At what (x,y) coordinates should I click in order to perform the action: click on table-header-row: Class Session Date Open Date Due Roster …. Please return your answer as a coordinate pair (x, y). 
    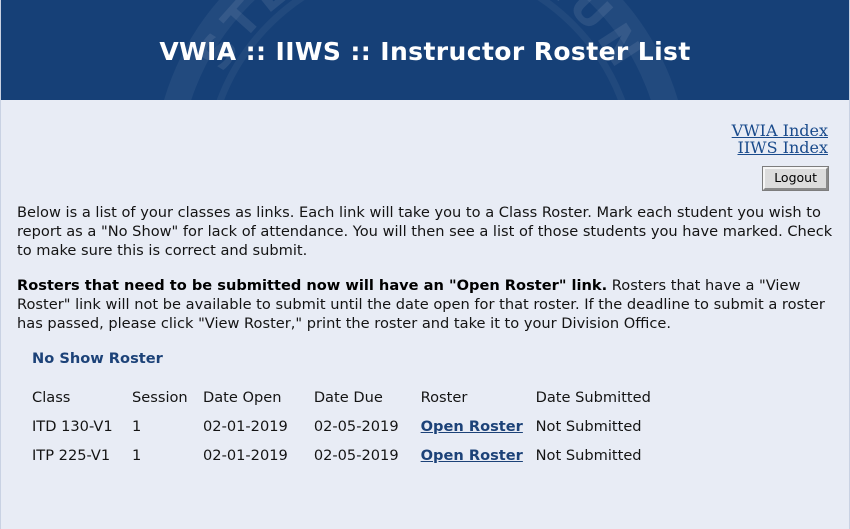
    Looking at the image, I should click on (359, 403).